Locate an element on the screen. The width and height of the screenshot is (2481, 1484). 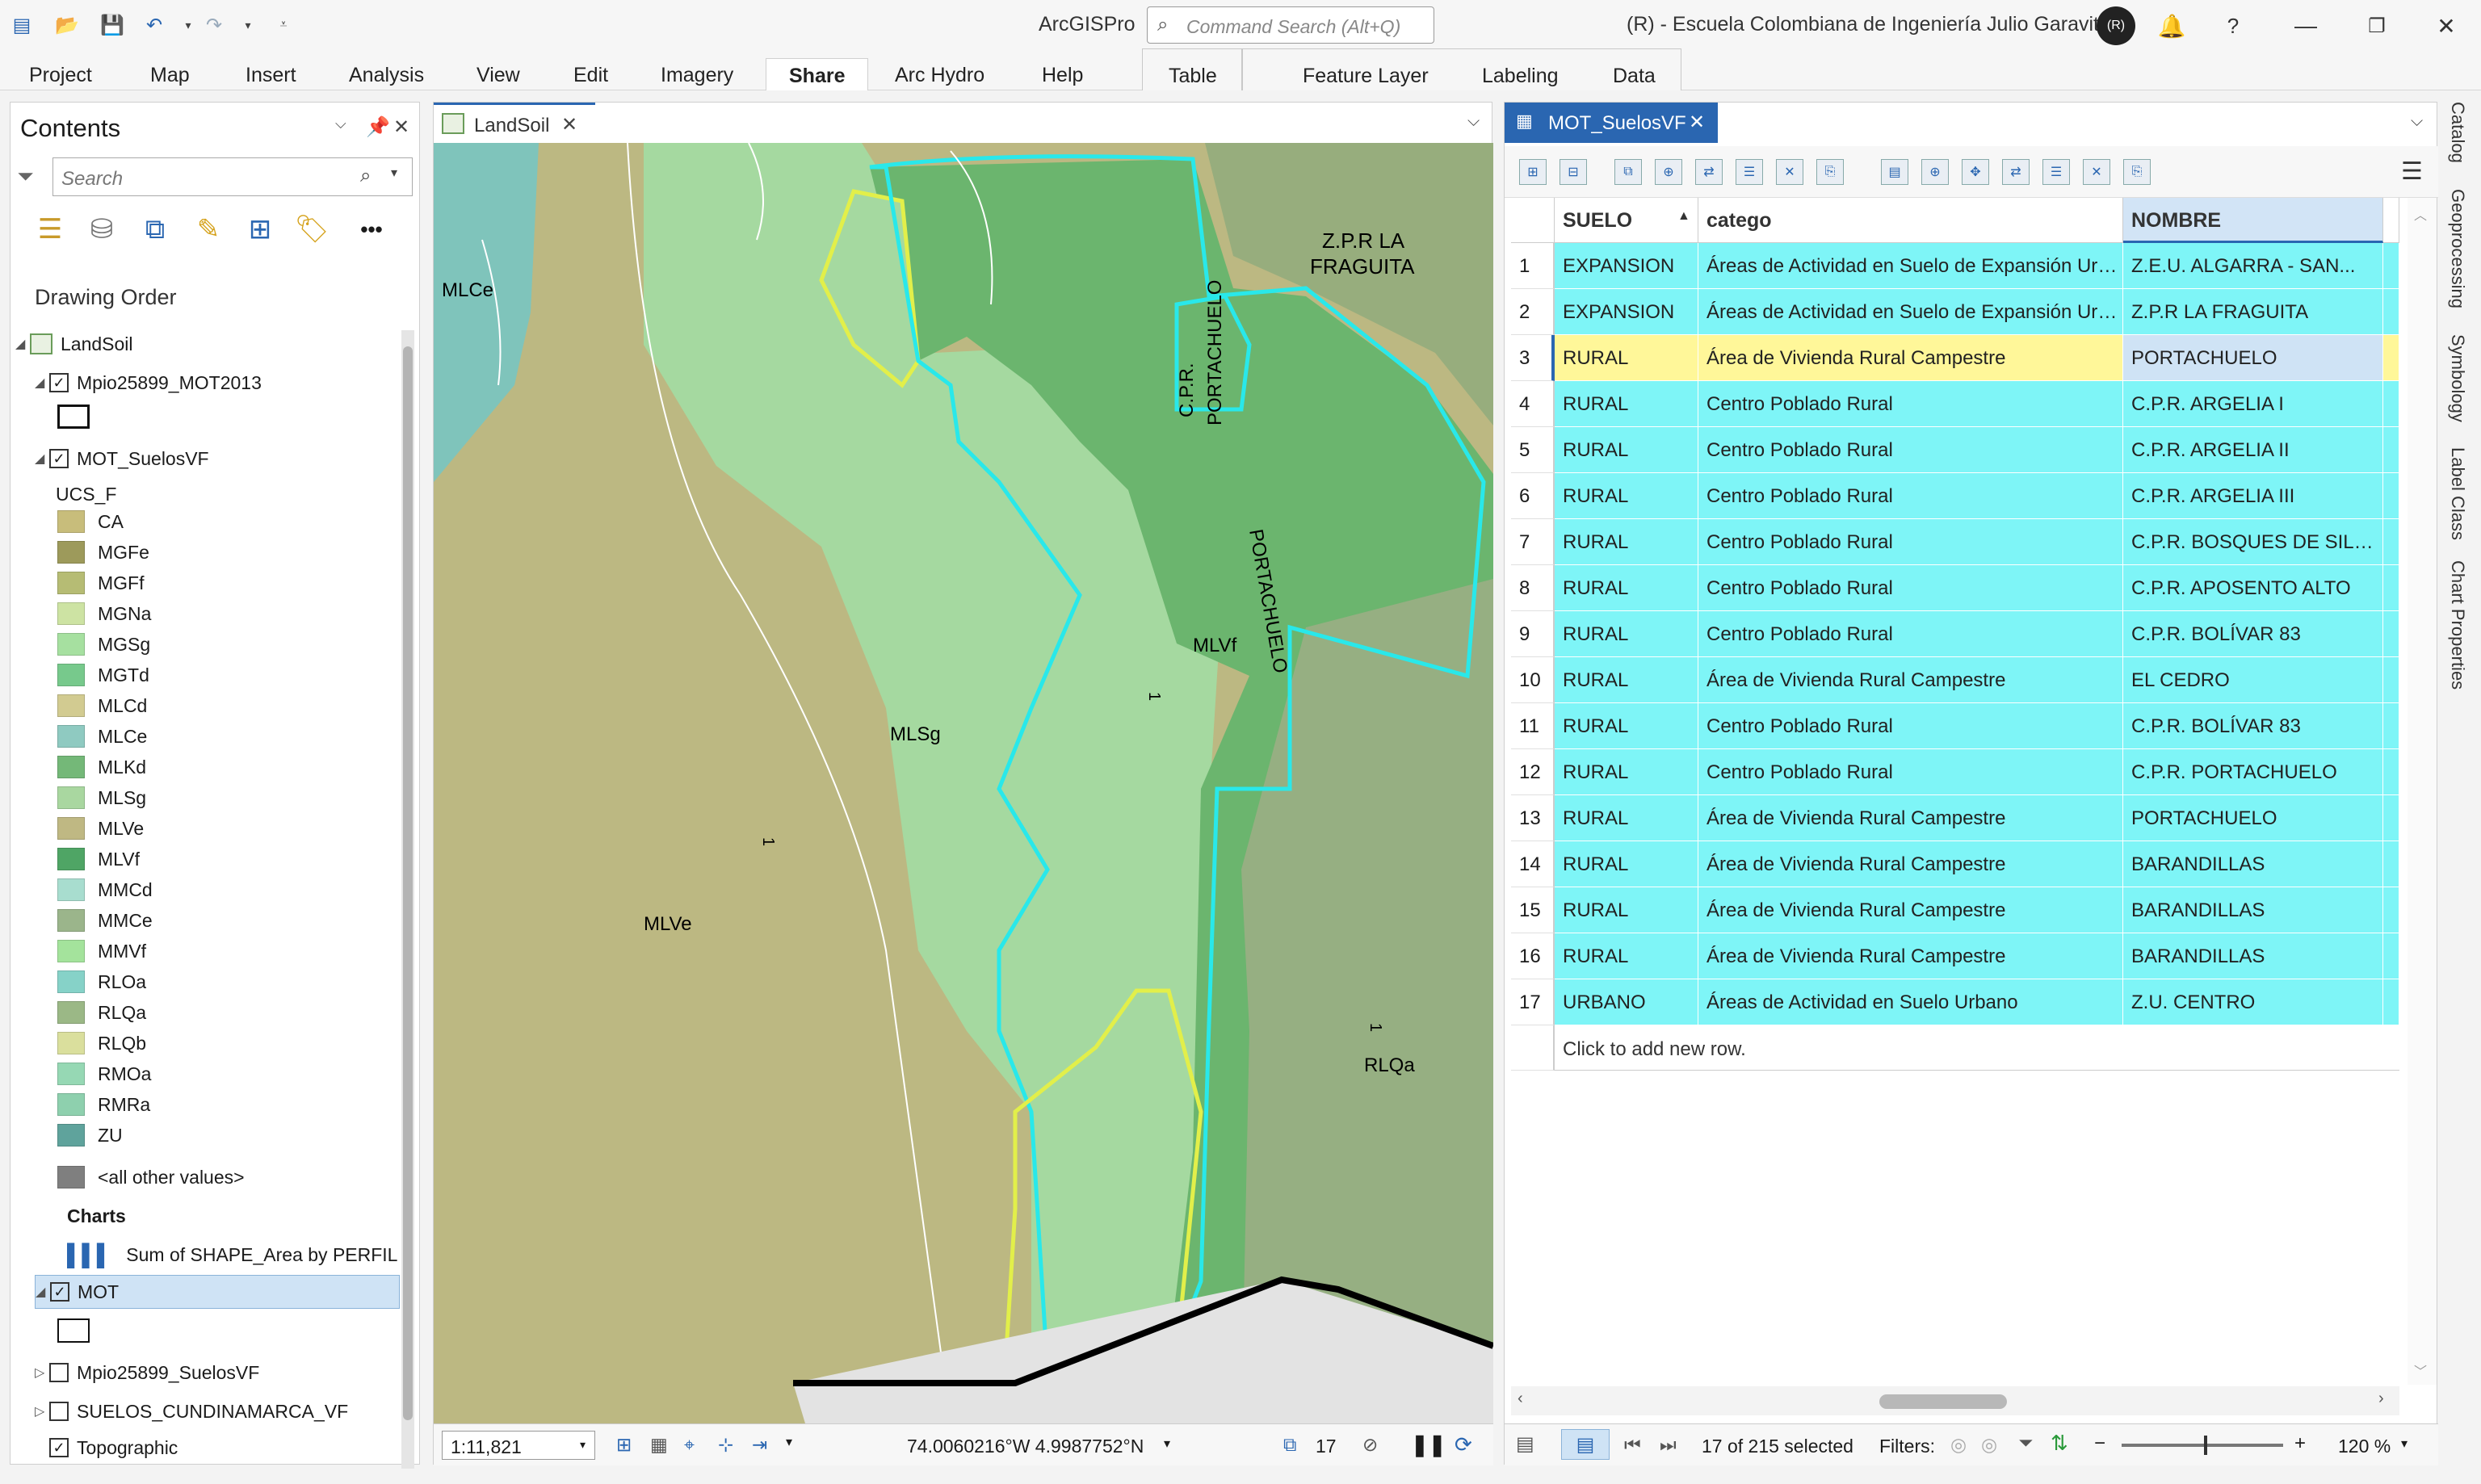
legend-item: RLOa is located at coordinates (101, 981).